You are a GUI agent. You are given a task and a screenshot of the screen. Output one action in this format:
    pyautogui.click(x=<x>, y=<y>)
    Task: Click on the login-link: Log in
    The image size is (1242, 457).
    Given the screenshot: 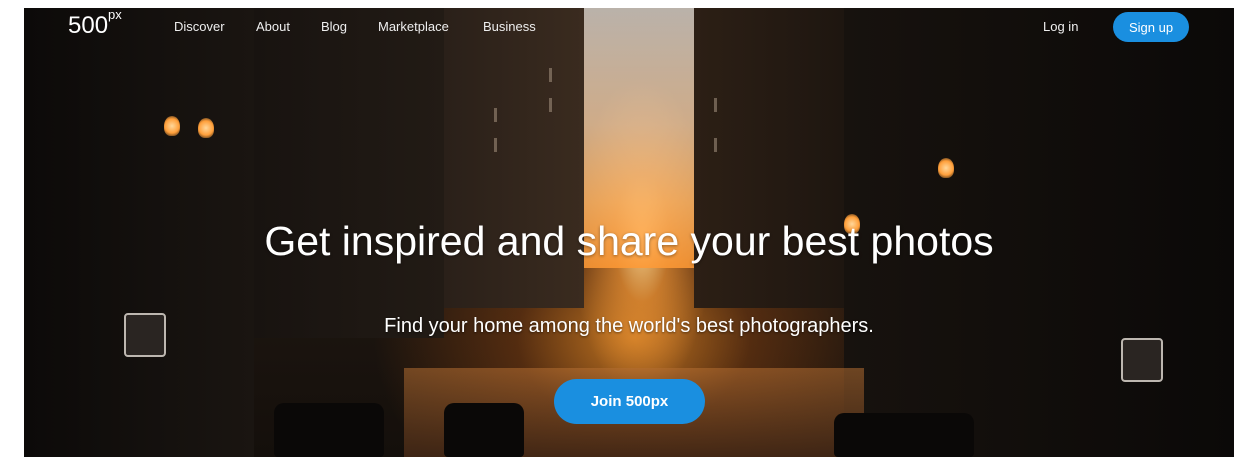 What is the action you would take?
    pyautogui.click(x=1060, y=26)
    